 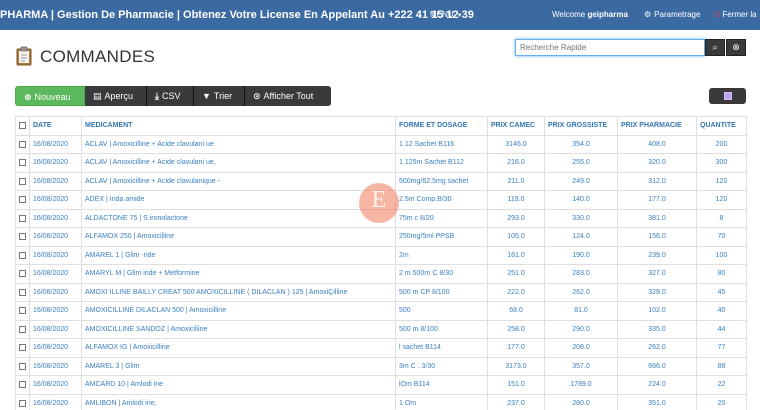 What do you see at coordinates (441, 200) in the screenshot?
I see `cell-form-dosage: 2.5m Comp.B/30` at bounding box center [441, 200].